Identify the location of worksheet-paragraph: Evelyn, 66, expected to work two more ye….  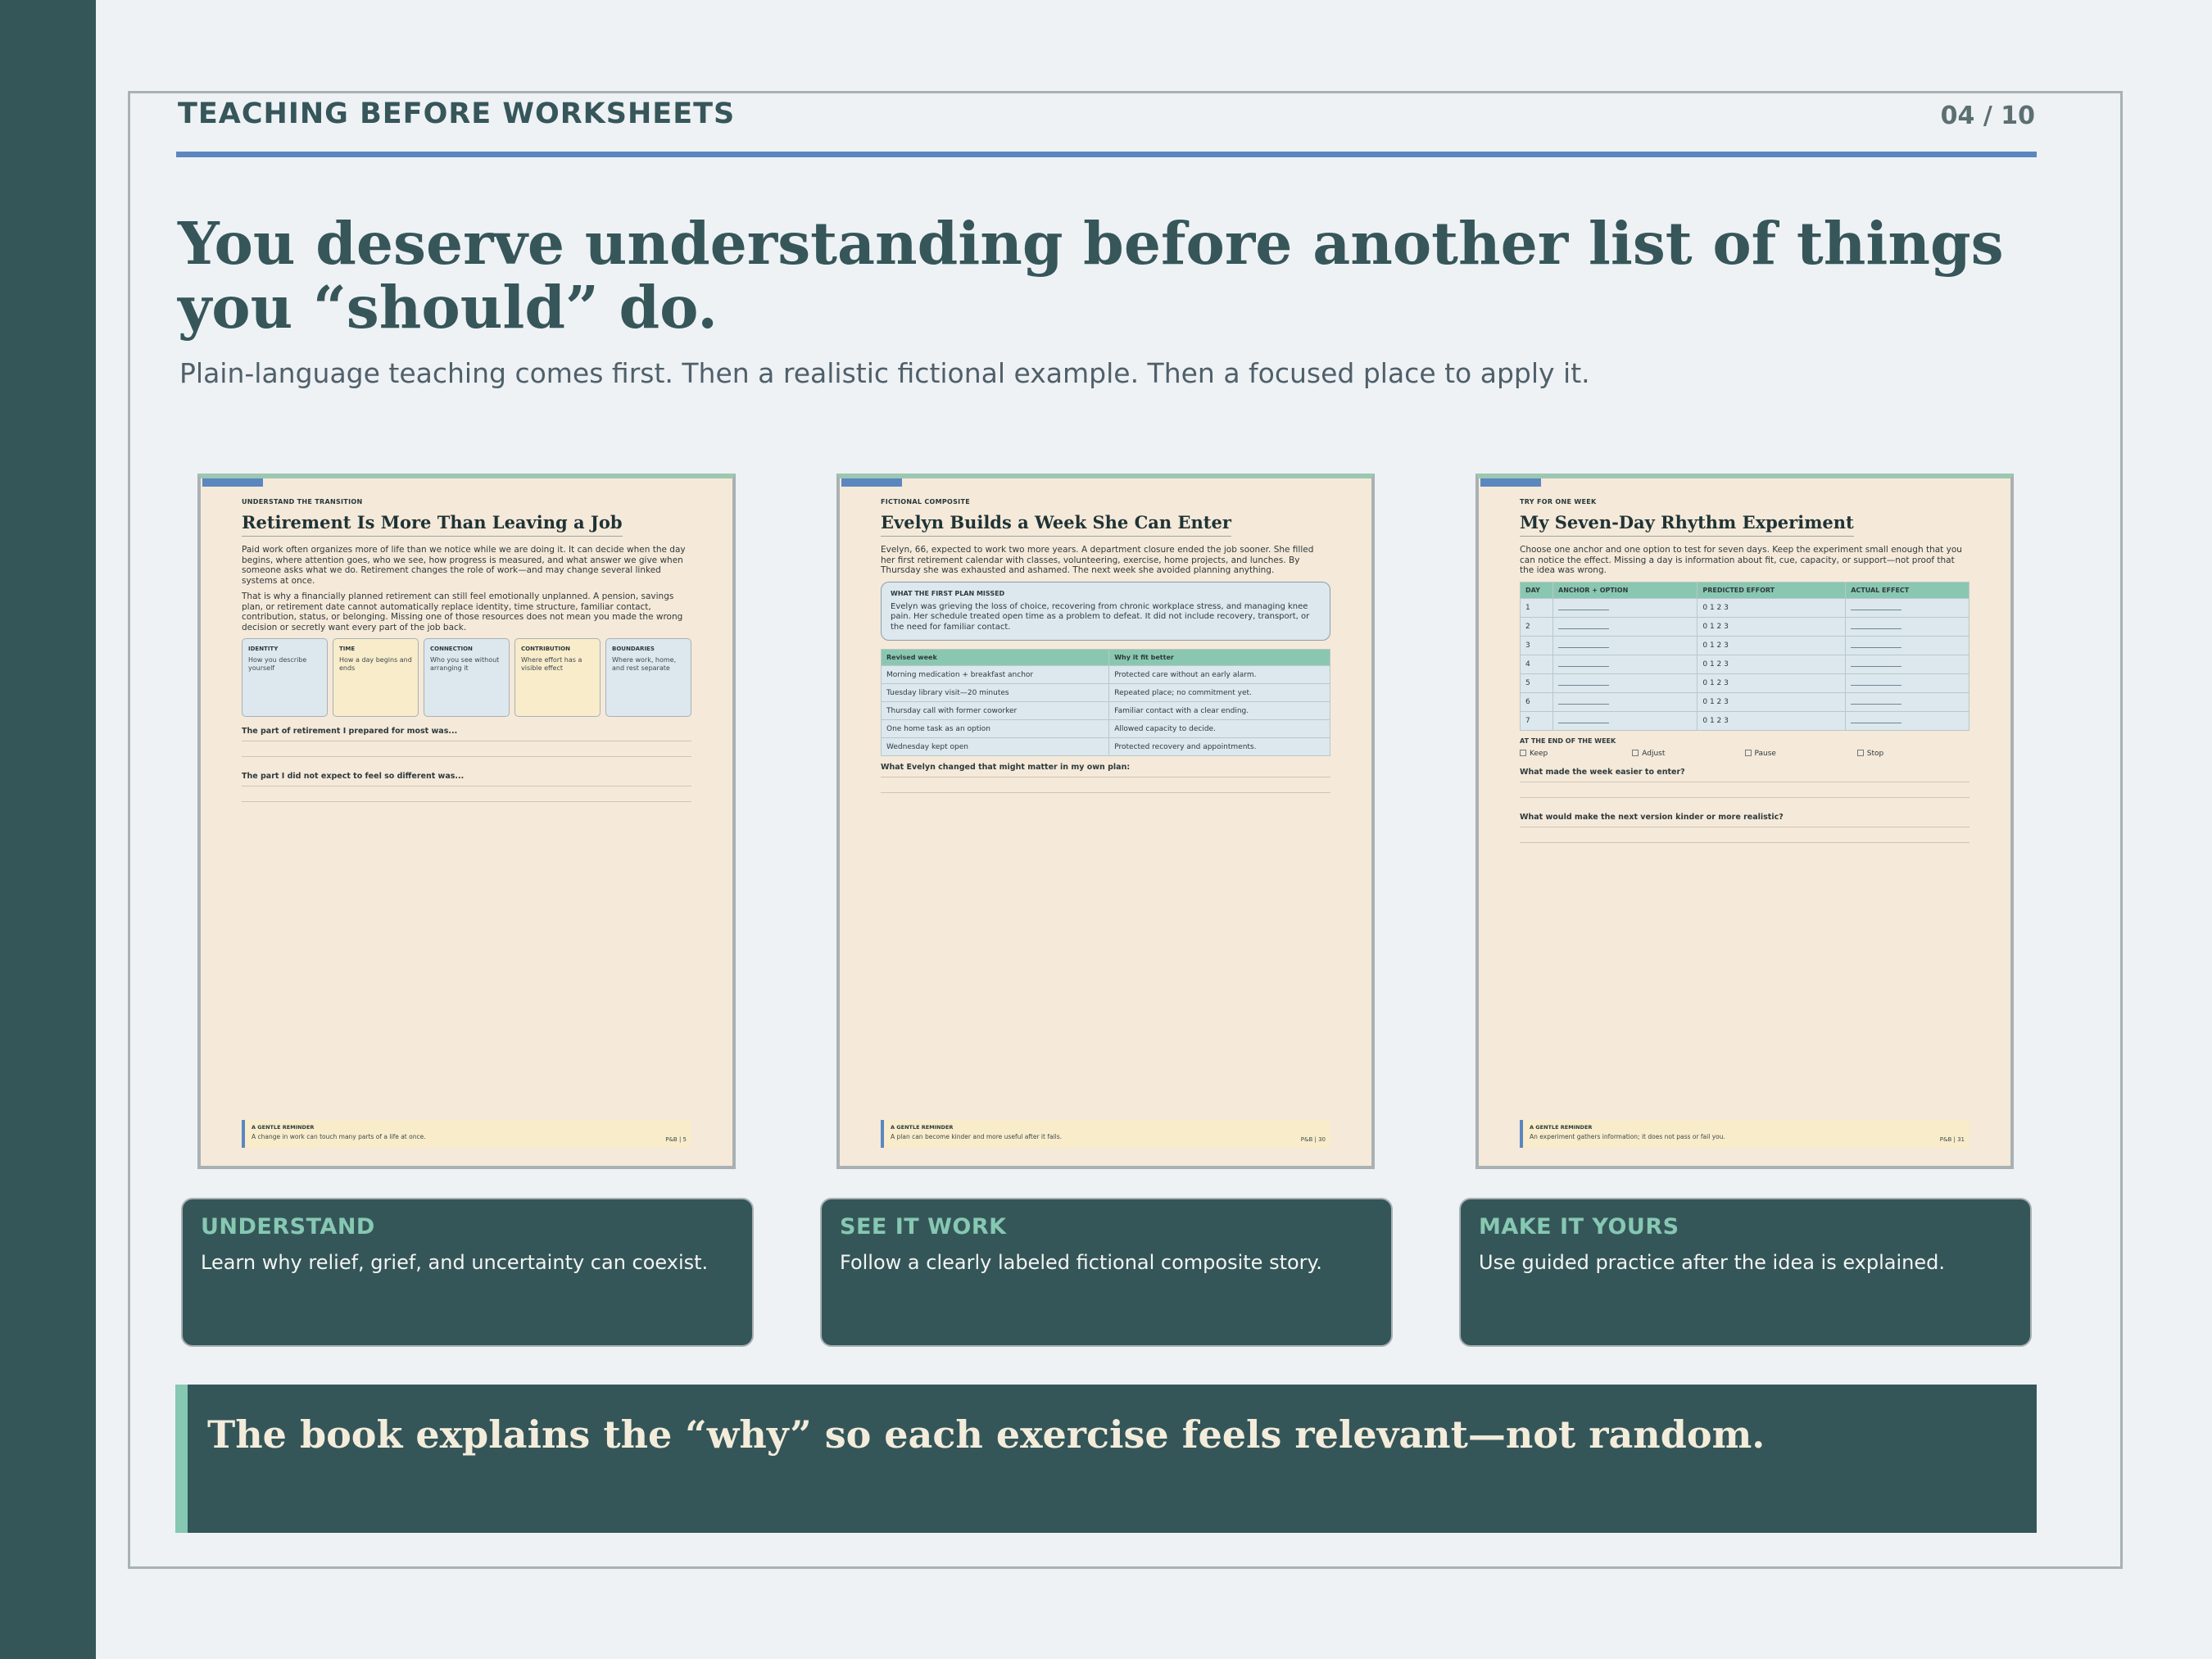
(1097, 560).